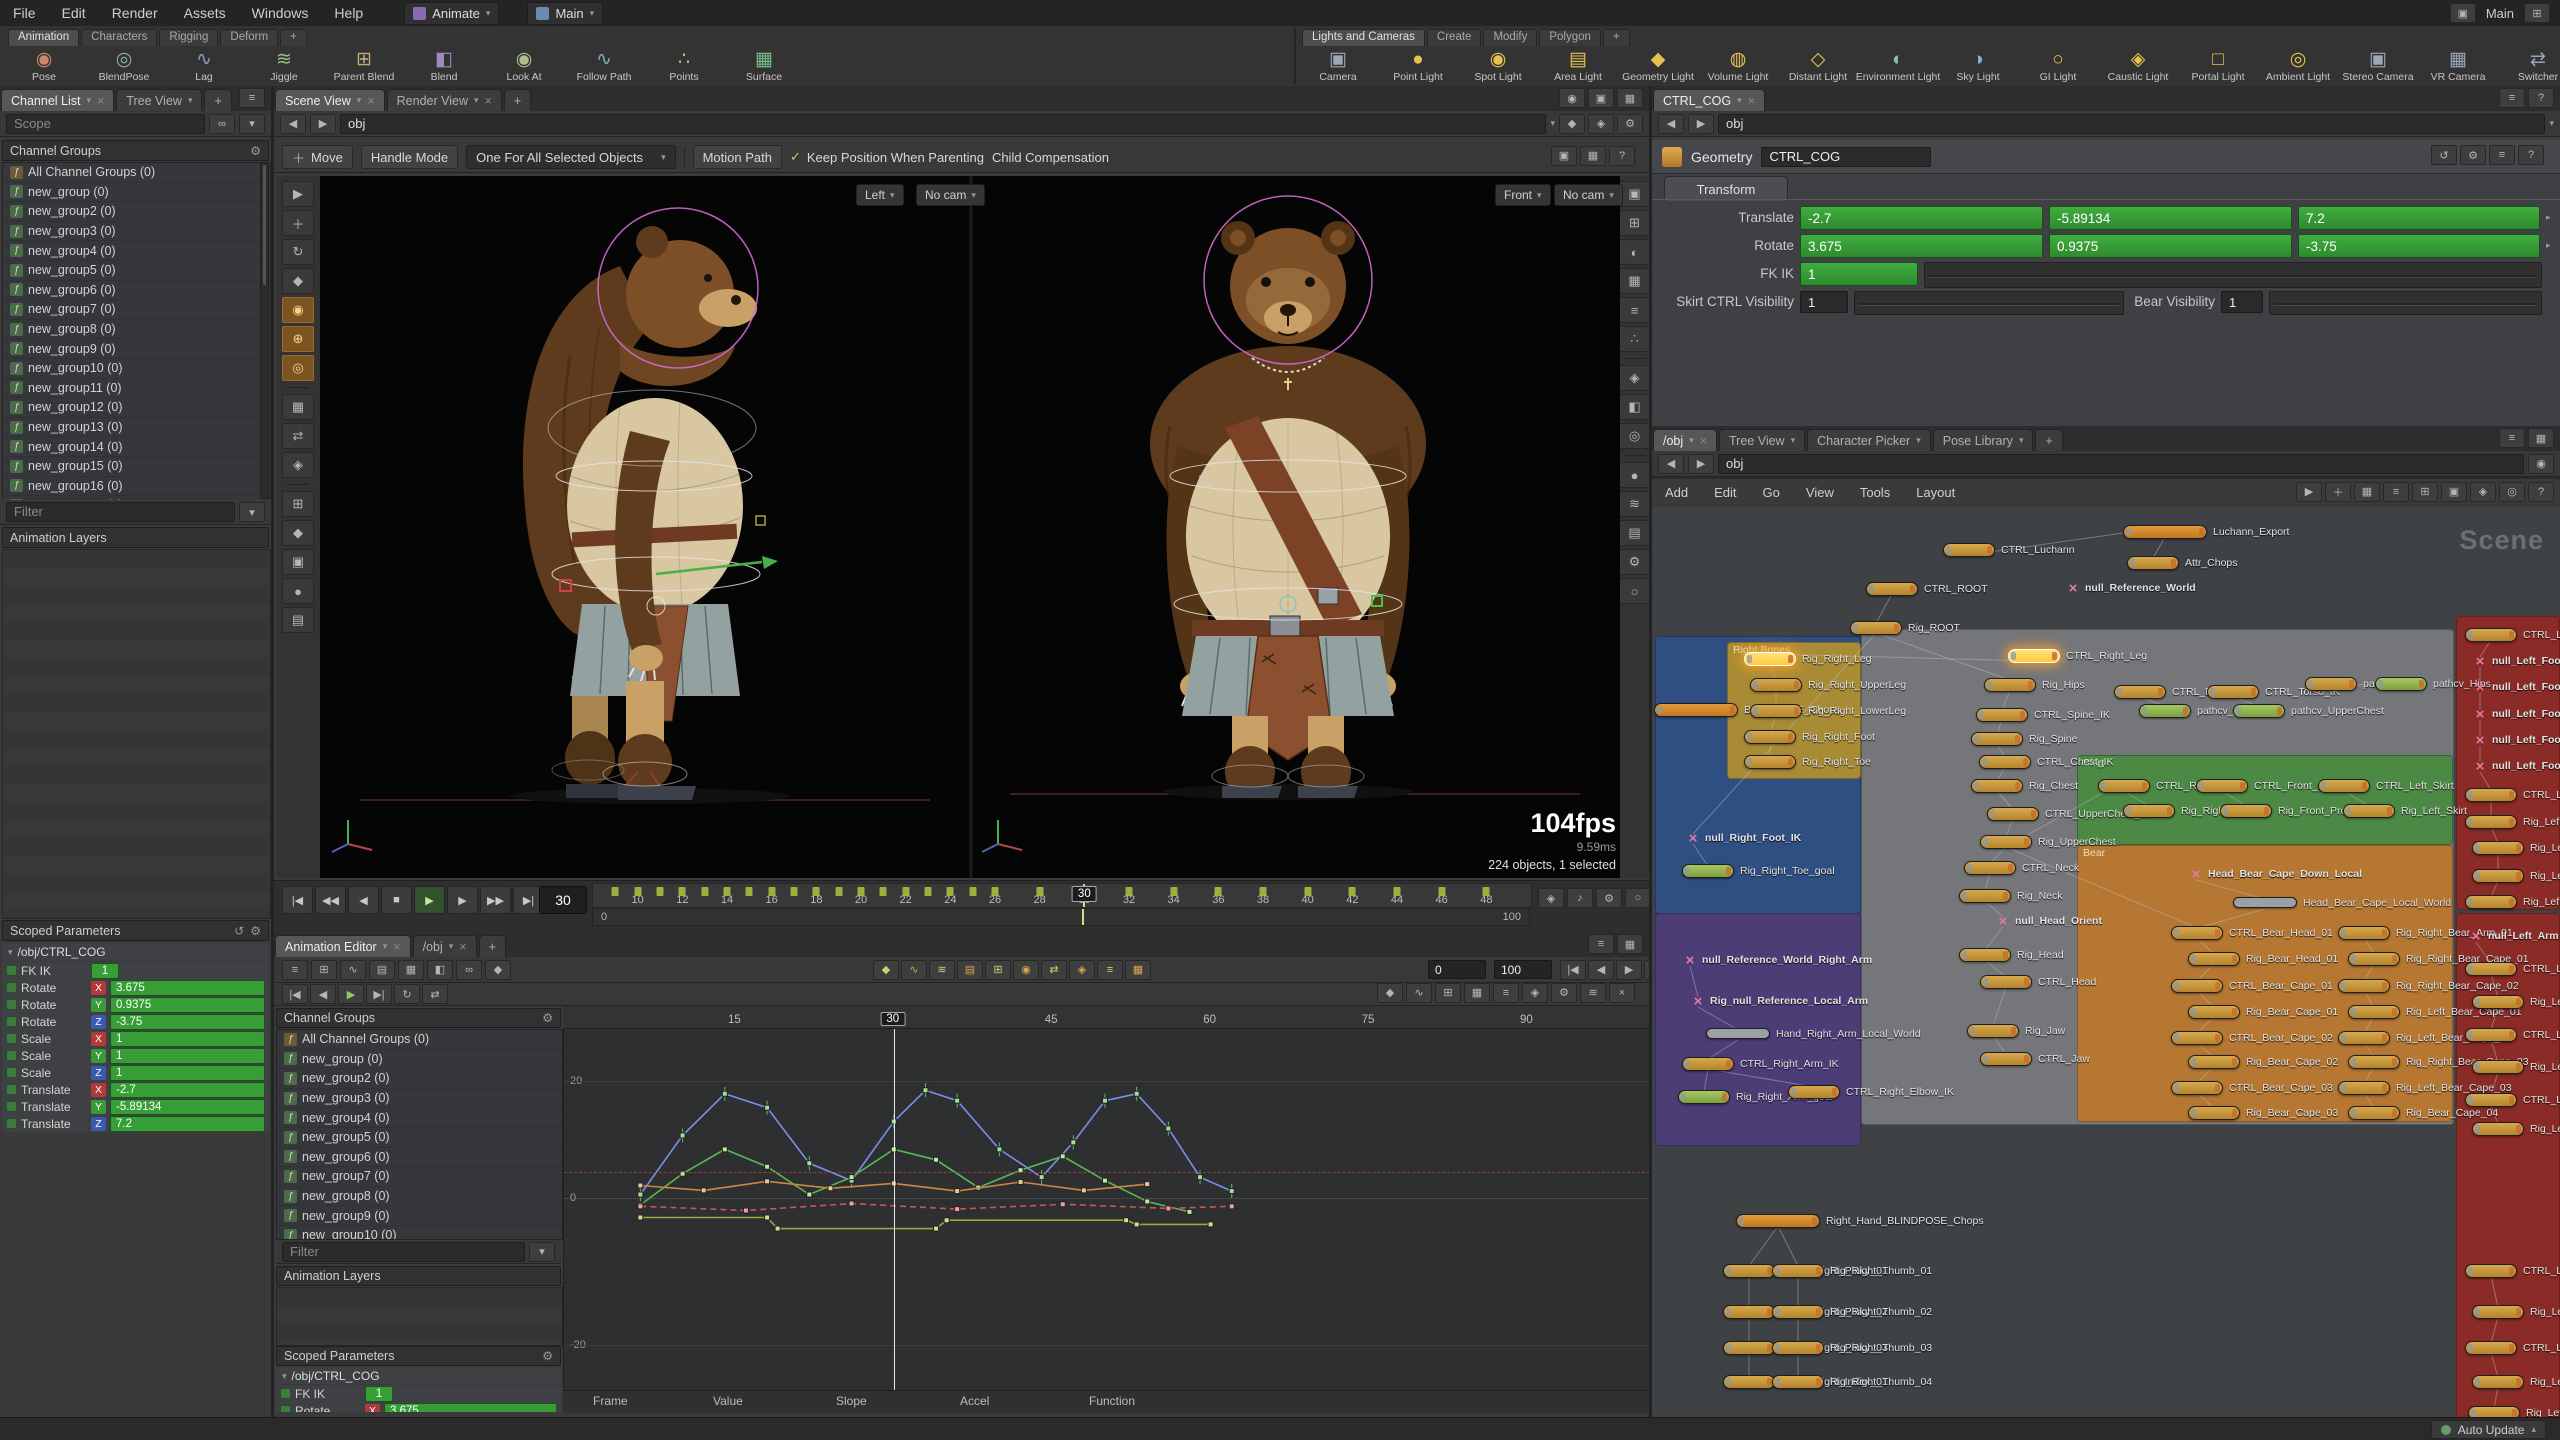  Describe the element at coordinates (2516, 661) in the screenshot. I see `network-node-null-left-foot-twist: ×null_Left_Foot_Twist` at that location.